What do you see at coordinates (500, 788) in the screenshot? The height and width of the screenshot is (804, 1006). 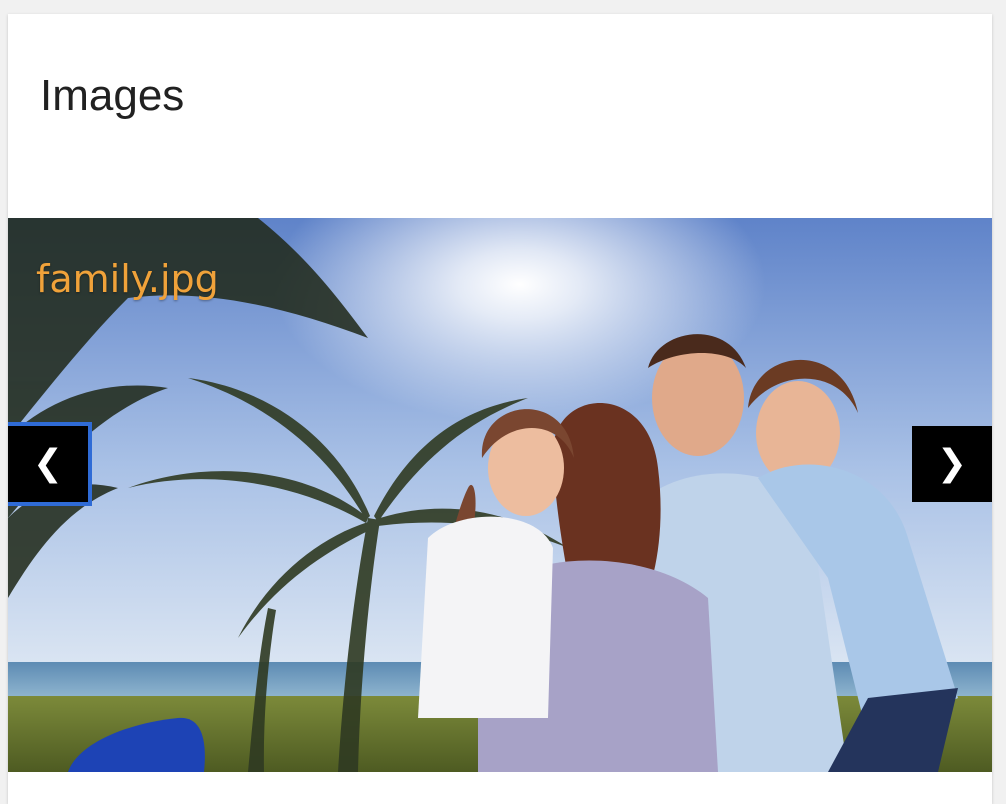 I see `card-footer` at bounding box center [500, 788].